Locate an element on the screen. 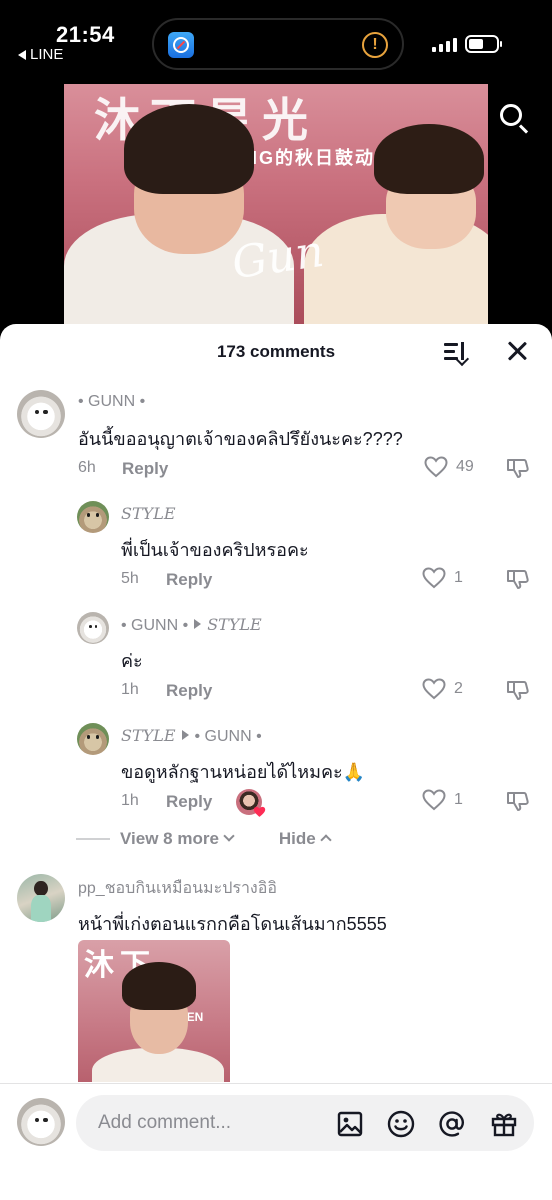 This screenshot has width=552, height=1200. status-time: 21:54 is located at coordinates (85, 34).